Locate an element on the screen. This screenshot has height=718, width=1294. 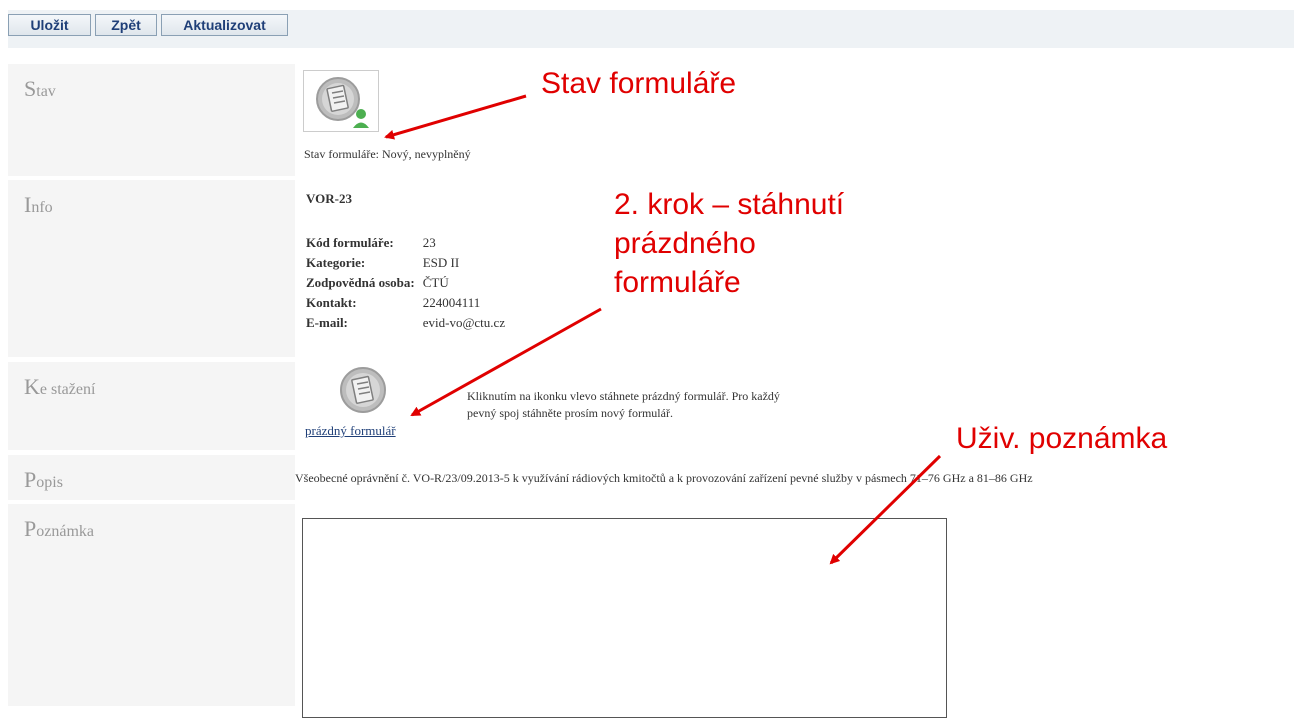
annotation-poznamka: Uživ. poznámka is located at coordinates (1062, 438).